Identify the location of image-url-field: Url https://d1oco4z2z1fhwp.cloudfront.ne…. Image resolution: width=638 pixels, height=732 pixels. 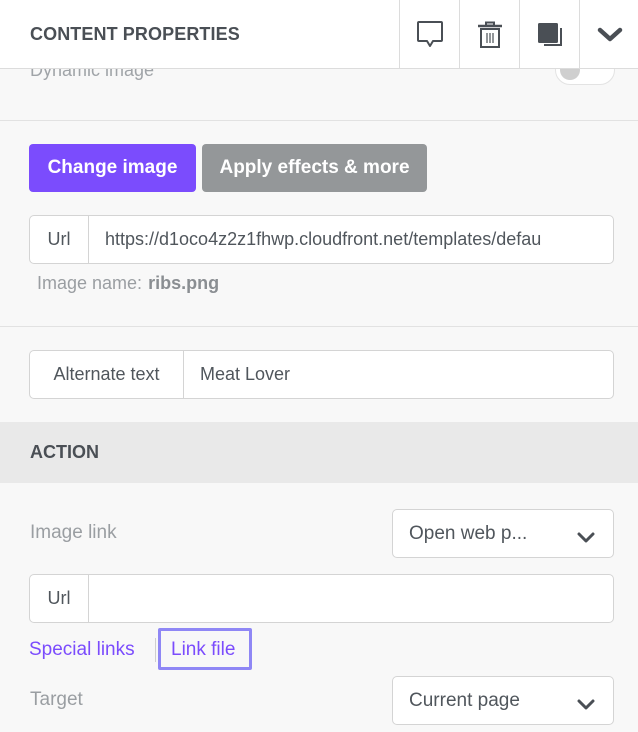
(321, 239).